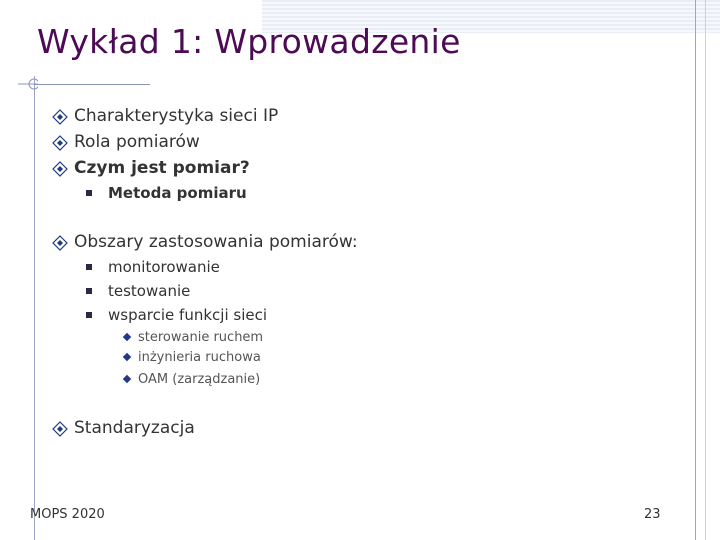 The width and height of the screenshot is (720, 540). Describe the element at coordinates (249, 41) in the screenshot. I see `slide-title: Wykład 1: Wprowadzenie` at that location.